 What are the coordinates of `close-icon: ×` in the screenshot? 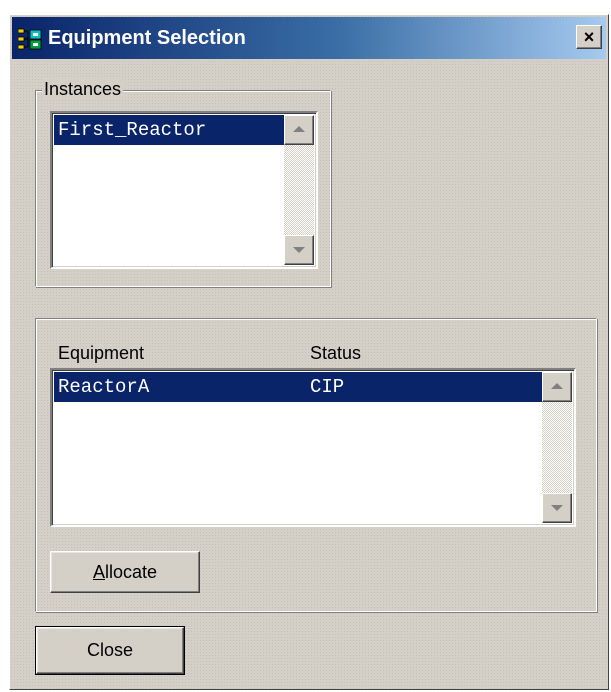 It's located at (589, 37).